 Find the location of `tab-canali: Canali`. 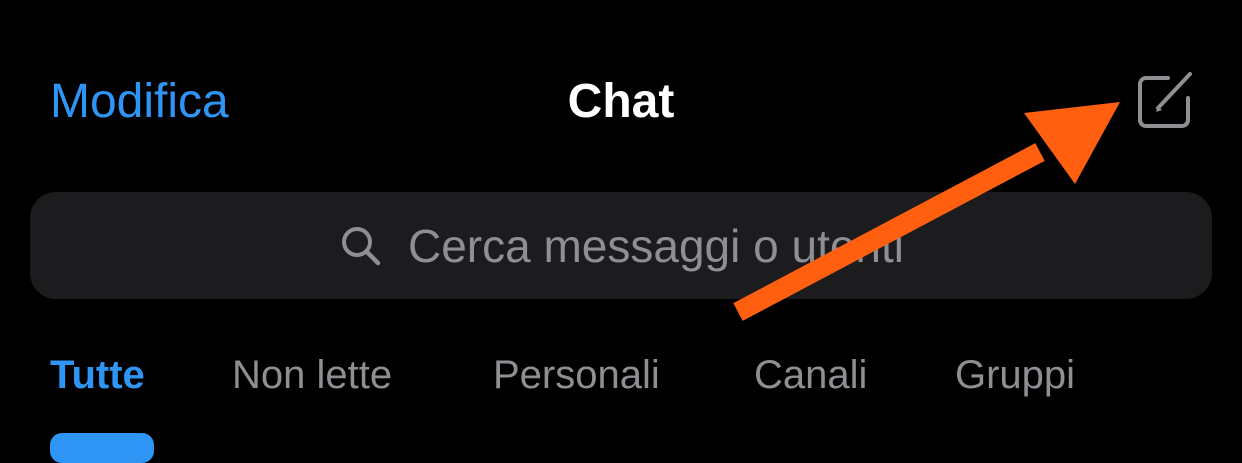

tab-canali: Canali is located at coordinates (810, 375).